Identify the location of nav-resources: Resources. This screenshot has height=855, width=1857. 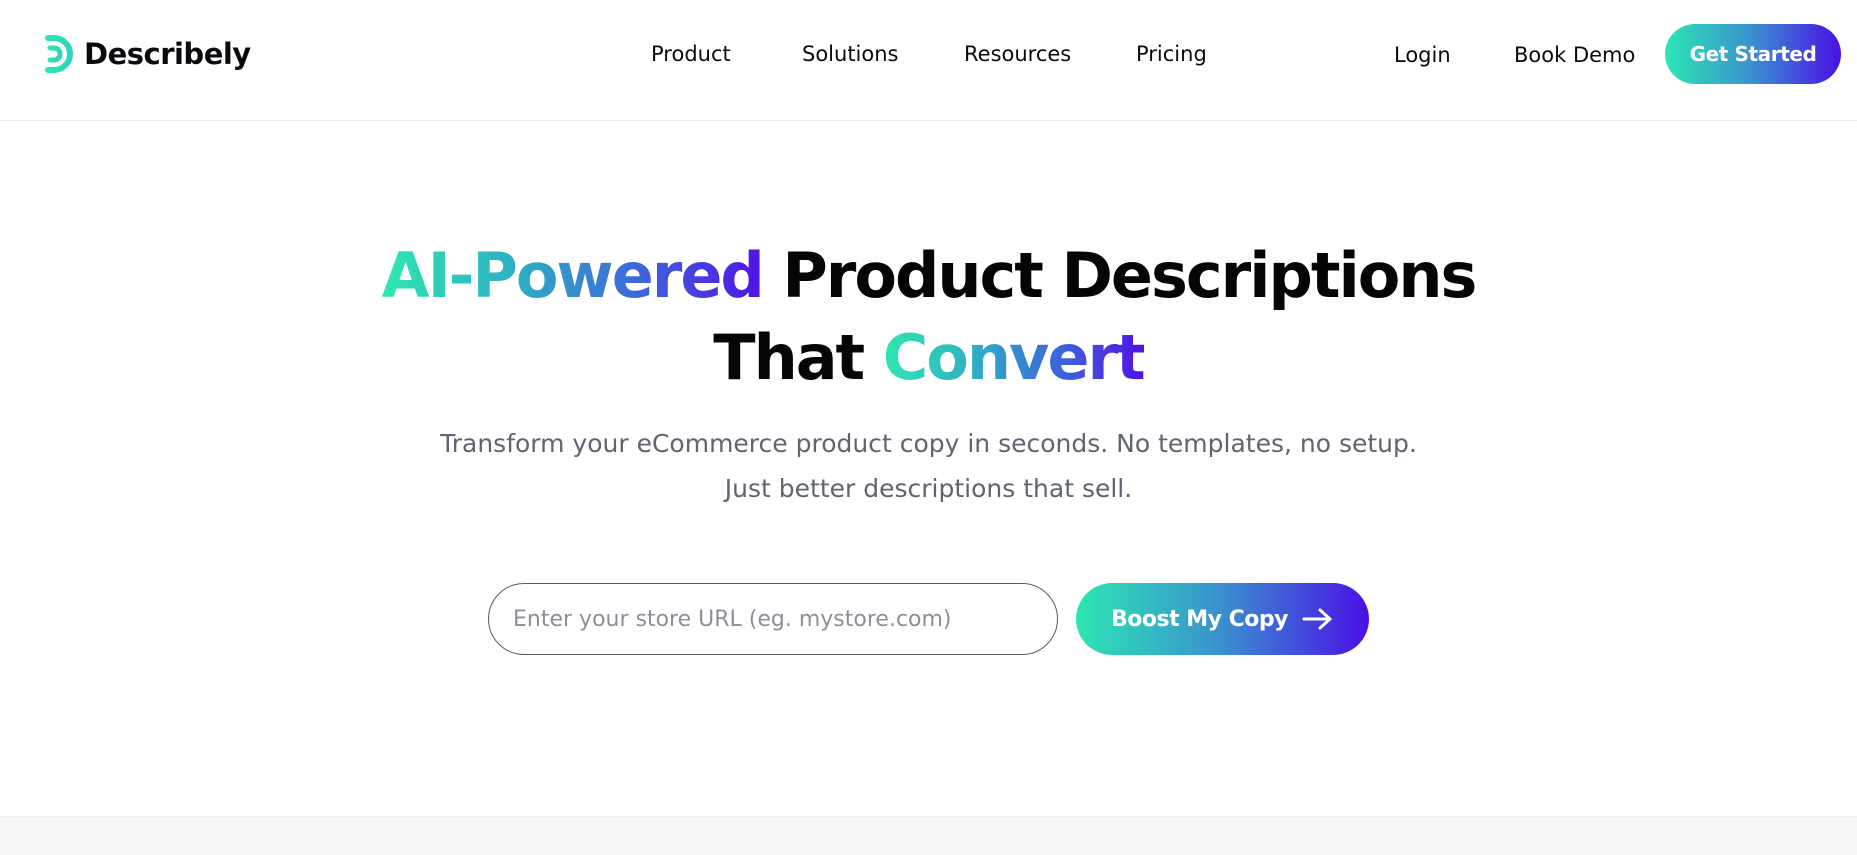
(1017, 54).